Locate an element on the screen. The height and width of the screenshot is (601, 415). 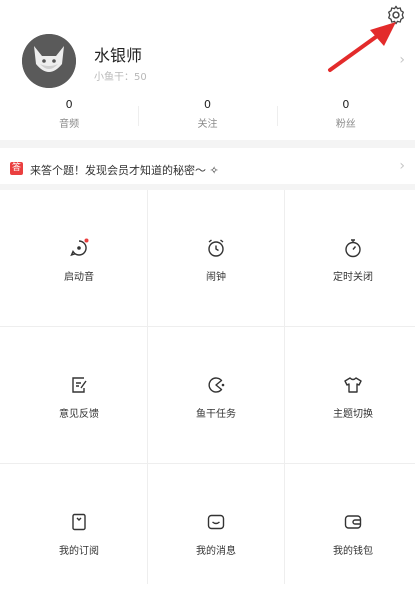
grid-item-label: 启动音 is located at coordinates (79, 277).